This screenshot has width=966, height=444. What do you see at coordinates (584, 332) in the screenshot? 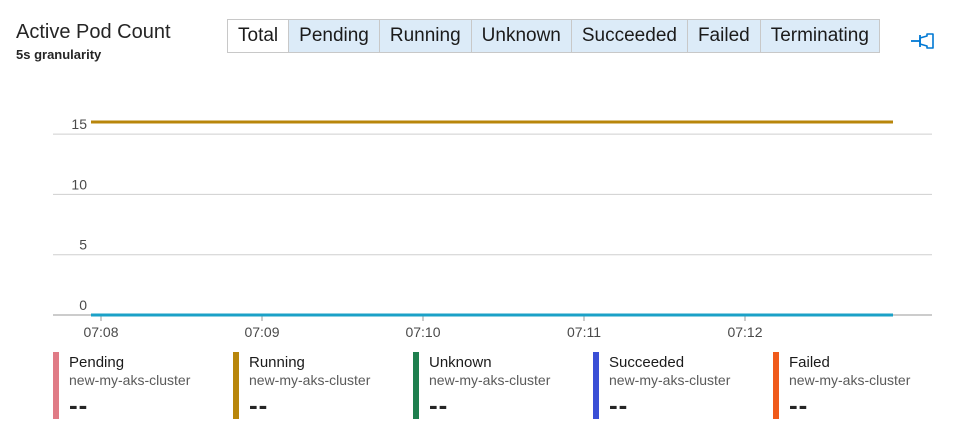
I see `x-tick-label: 07:11` at bounding box center [584, 332].